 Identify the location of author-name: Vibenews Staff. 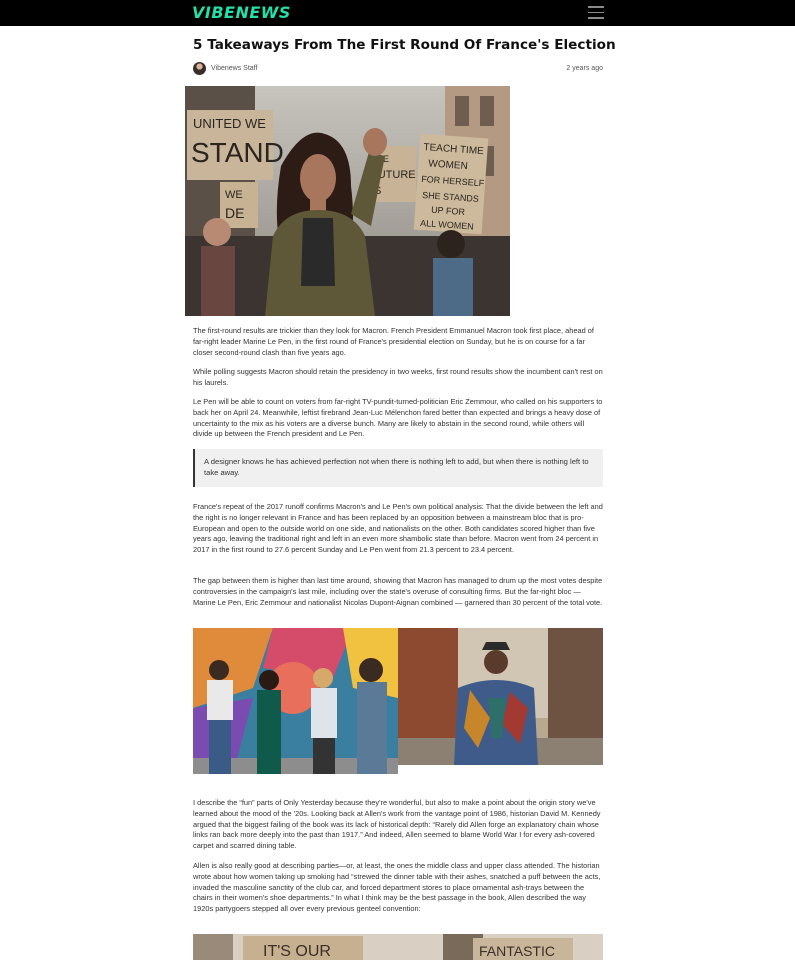
(234, 68).